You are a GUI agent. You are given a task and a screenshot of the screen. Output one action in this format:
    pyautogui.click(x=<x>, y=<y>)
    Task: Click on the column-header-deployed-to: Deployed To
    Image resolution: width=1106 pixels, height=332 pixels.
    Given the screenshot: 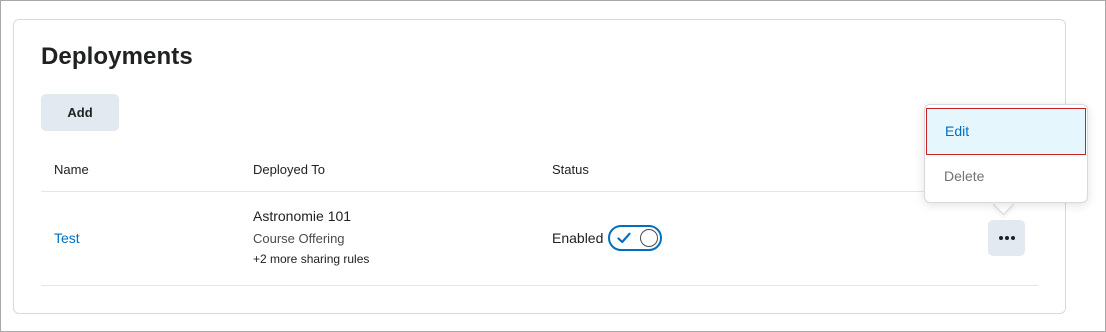 What is the action you would take?
    pyautogui.click(x=289, y=169)
    